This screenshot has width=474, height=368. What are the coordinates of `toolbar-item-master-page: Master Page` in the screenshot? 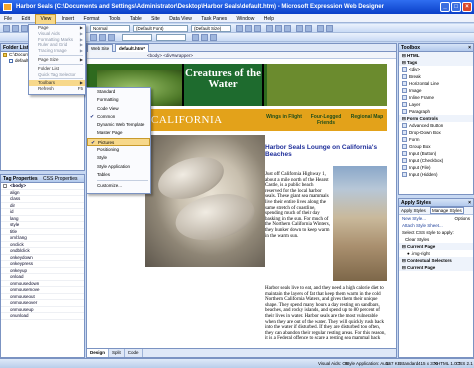 It's located at (118, 133).